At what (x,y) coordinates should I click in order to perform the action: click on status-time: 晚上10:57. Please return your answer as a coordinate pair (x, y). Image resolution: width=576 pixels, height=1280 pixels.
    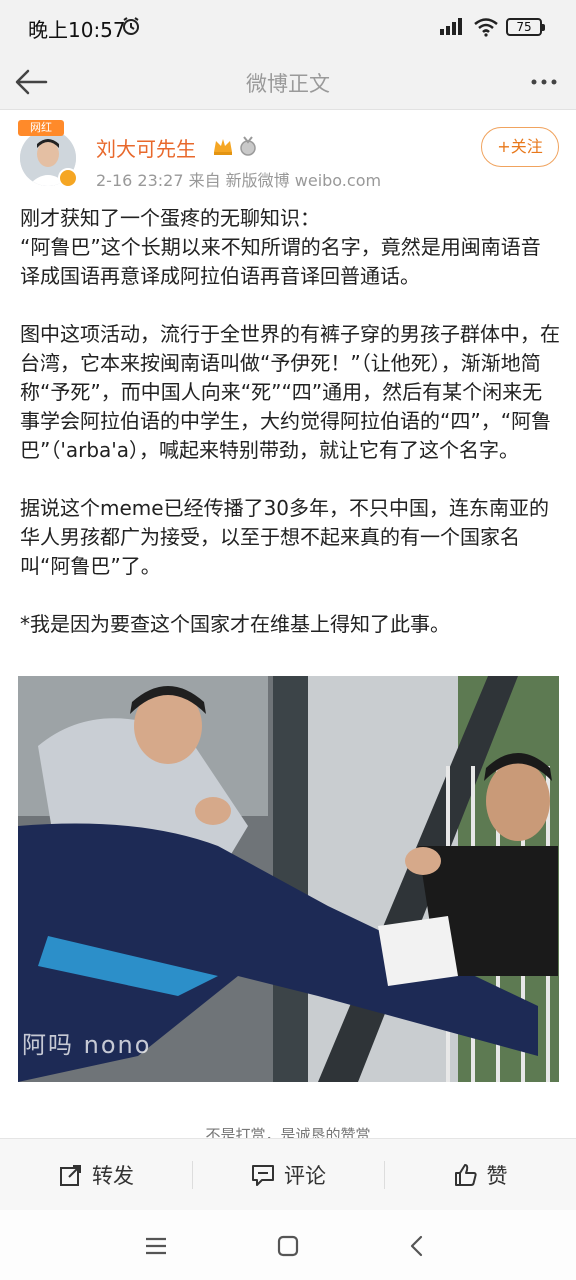
    Looking at the image, I should click on (77, 30).